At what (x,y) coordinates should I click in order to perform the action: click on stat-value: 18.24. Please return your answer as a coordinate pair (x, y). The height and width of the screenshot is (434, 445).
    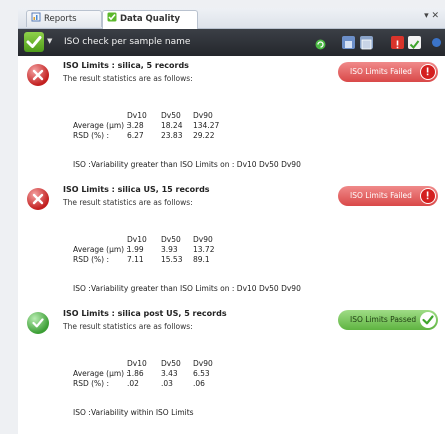
    Looking at the image, I should click on (172, 125).